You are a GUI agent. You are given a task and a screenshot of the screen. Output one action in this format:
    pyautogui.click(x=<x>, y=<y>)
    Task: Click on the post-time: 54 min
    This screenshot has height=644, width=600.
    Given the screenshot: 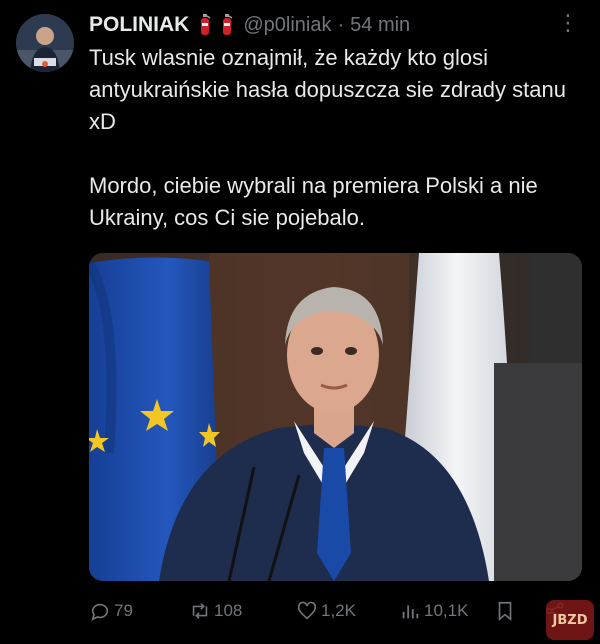 What is the action you would take?
    pyautogui.click(x=380, y=25)
    